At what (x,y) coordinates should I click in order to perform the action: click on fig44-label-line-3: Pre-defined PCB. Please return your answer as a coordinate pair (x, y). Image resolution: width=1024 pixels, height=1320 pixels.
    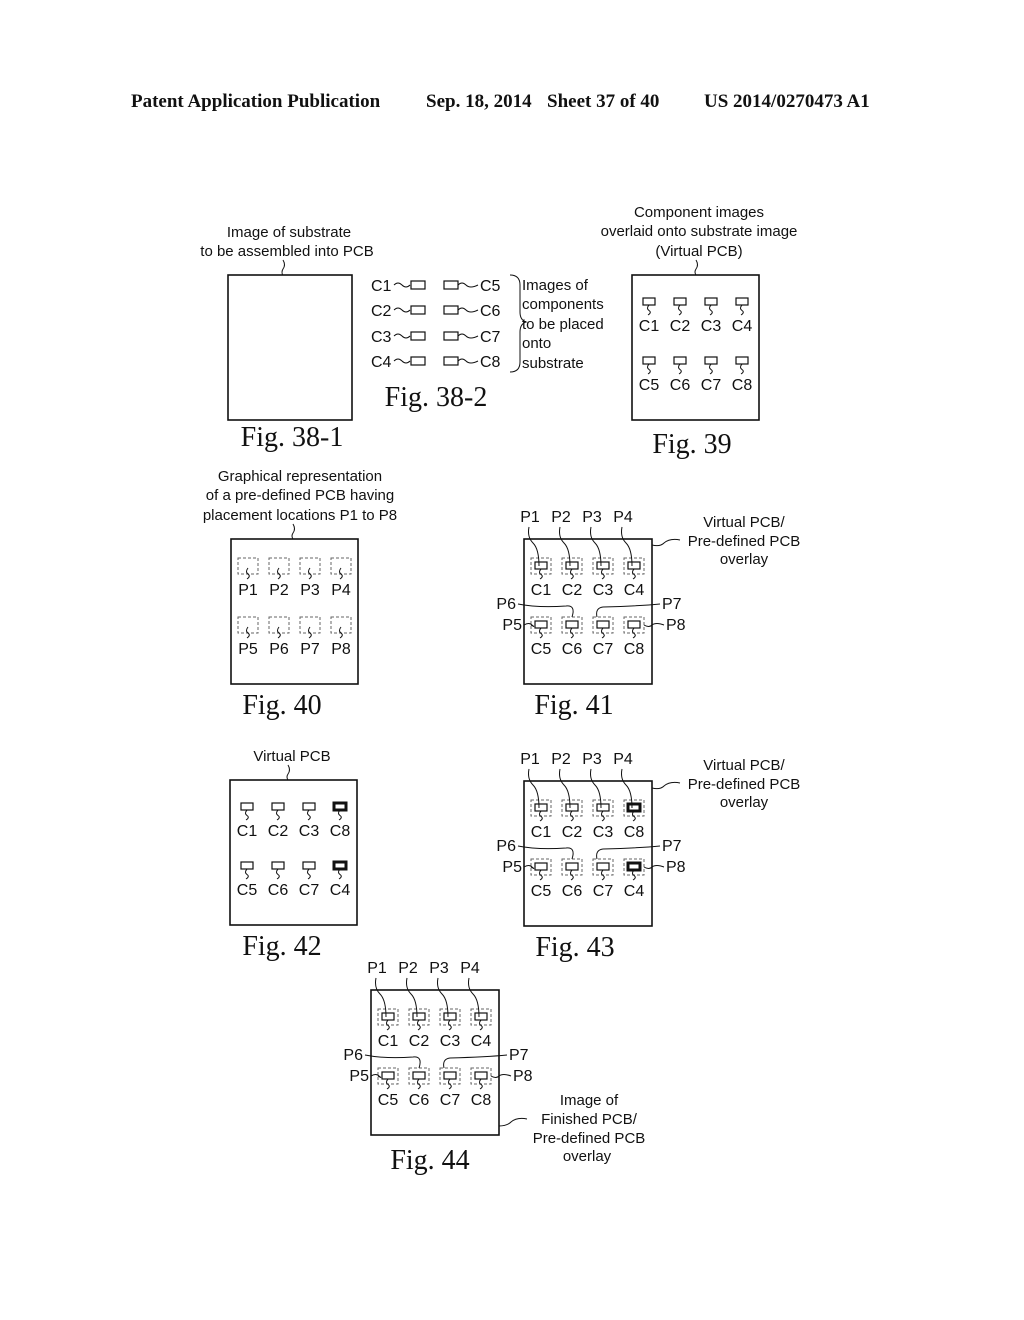
    Looking at the image, I should click on (589, 1138).